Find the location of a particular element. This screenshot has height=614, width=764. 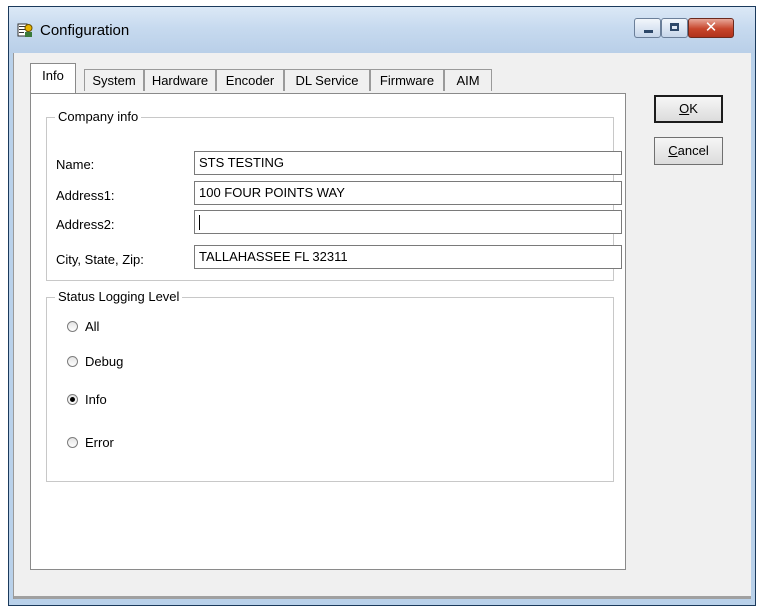

status-logging-title: Status Logging Level is located at coordinates (119, 296).